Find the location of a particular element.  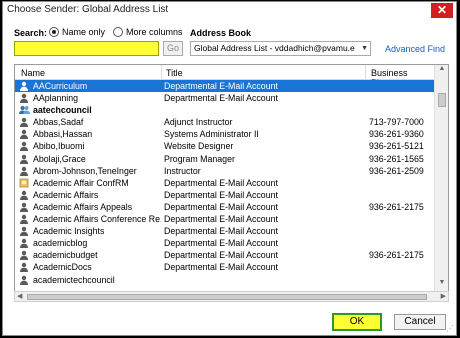

address-book-label: Address Book is located at coordinates (221, 33).